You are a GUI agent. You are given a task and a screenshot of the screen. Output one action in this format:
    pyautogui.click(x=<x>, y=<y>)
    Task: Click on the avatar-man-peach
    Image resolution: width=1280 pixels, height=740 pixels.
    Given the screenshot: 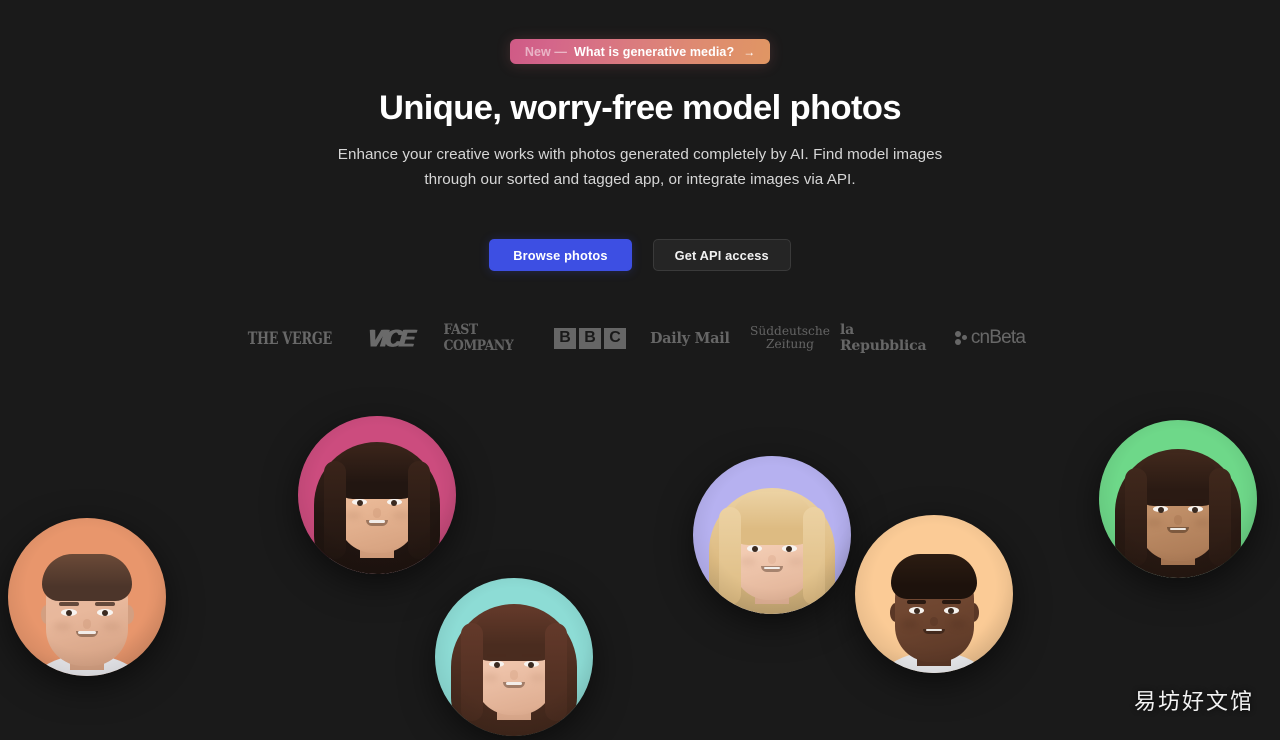 What is the action you would take?
    pyautogui.click(x=934, y=594)
    